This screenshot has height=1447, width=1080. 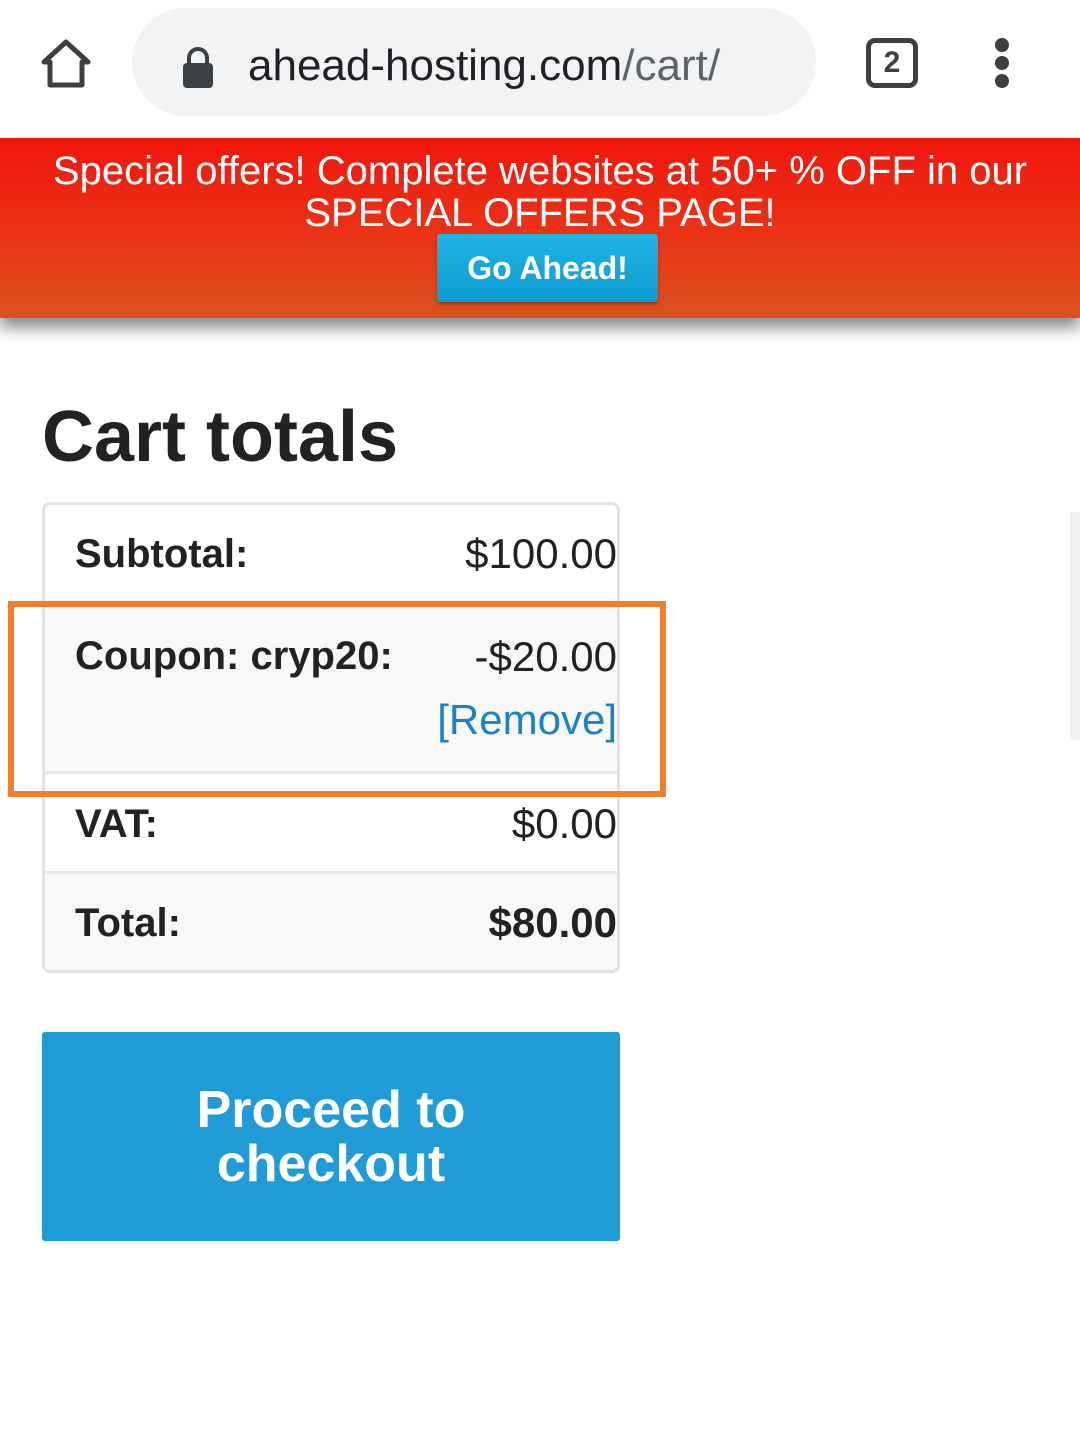 What do you see at coordinates (671, 65) in the screenshot?
I see `url-path: /cart/` at bounding box center [671, 65].